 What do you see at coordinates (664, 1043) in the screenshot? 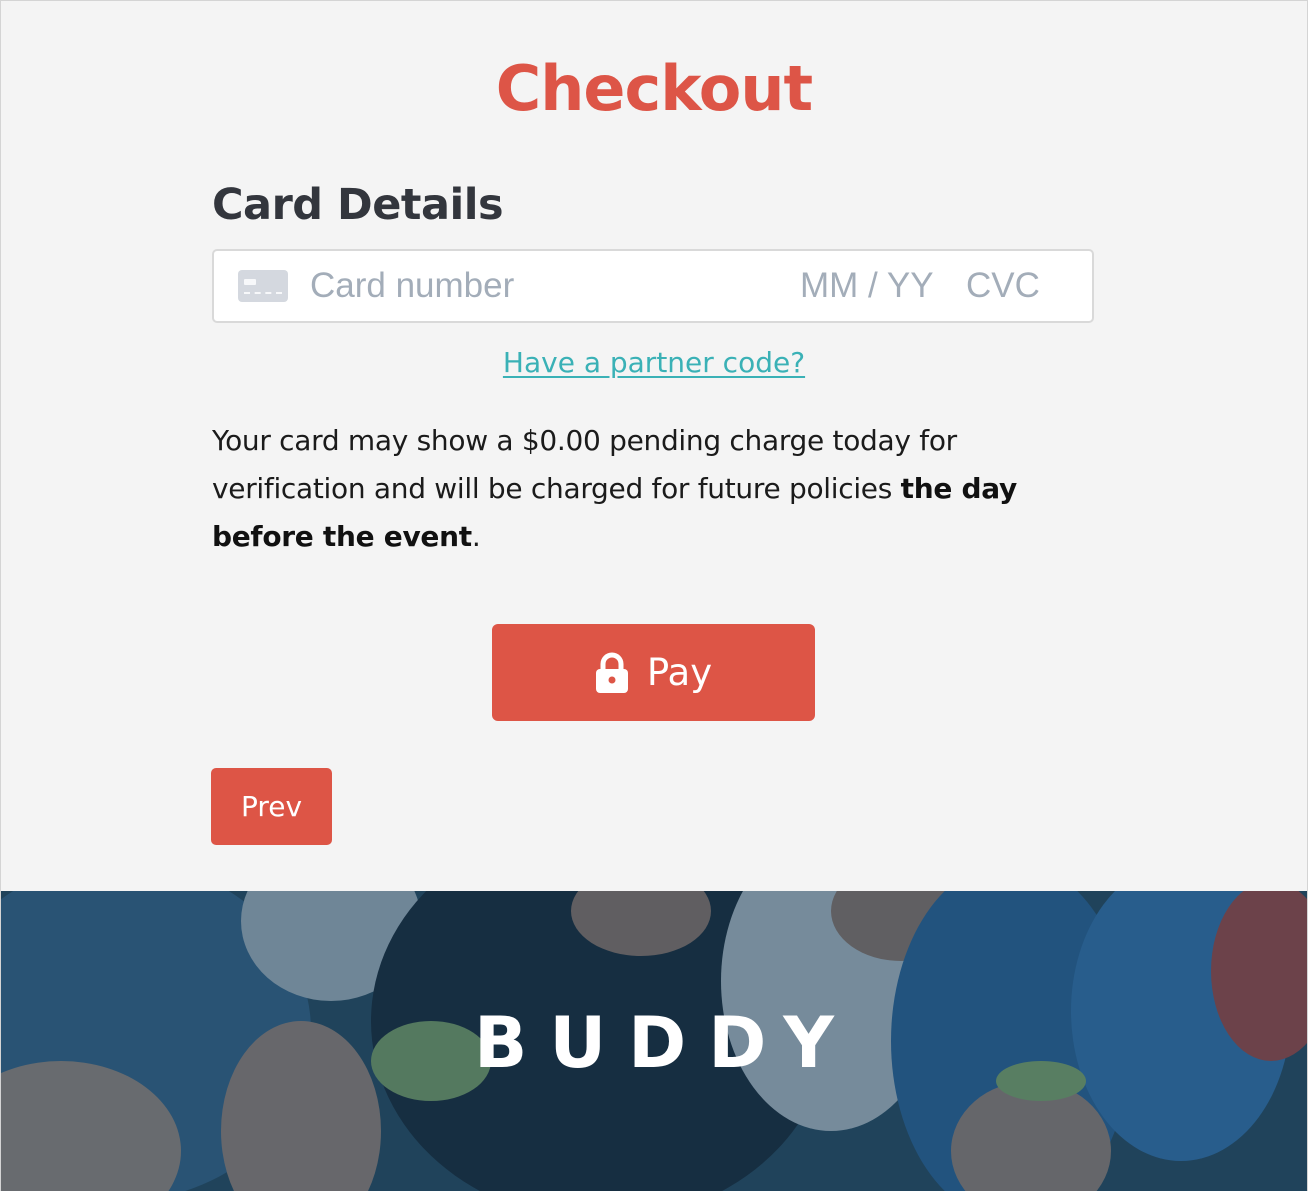
I see `buddy-logo: BUDDY` at bounding box center [664, 1043].